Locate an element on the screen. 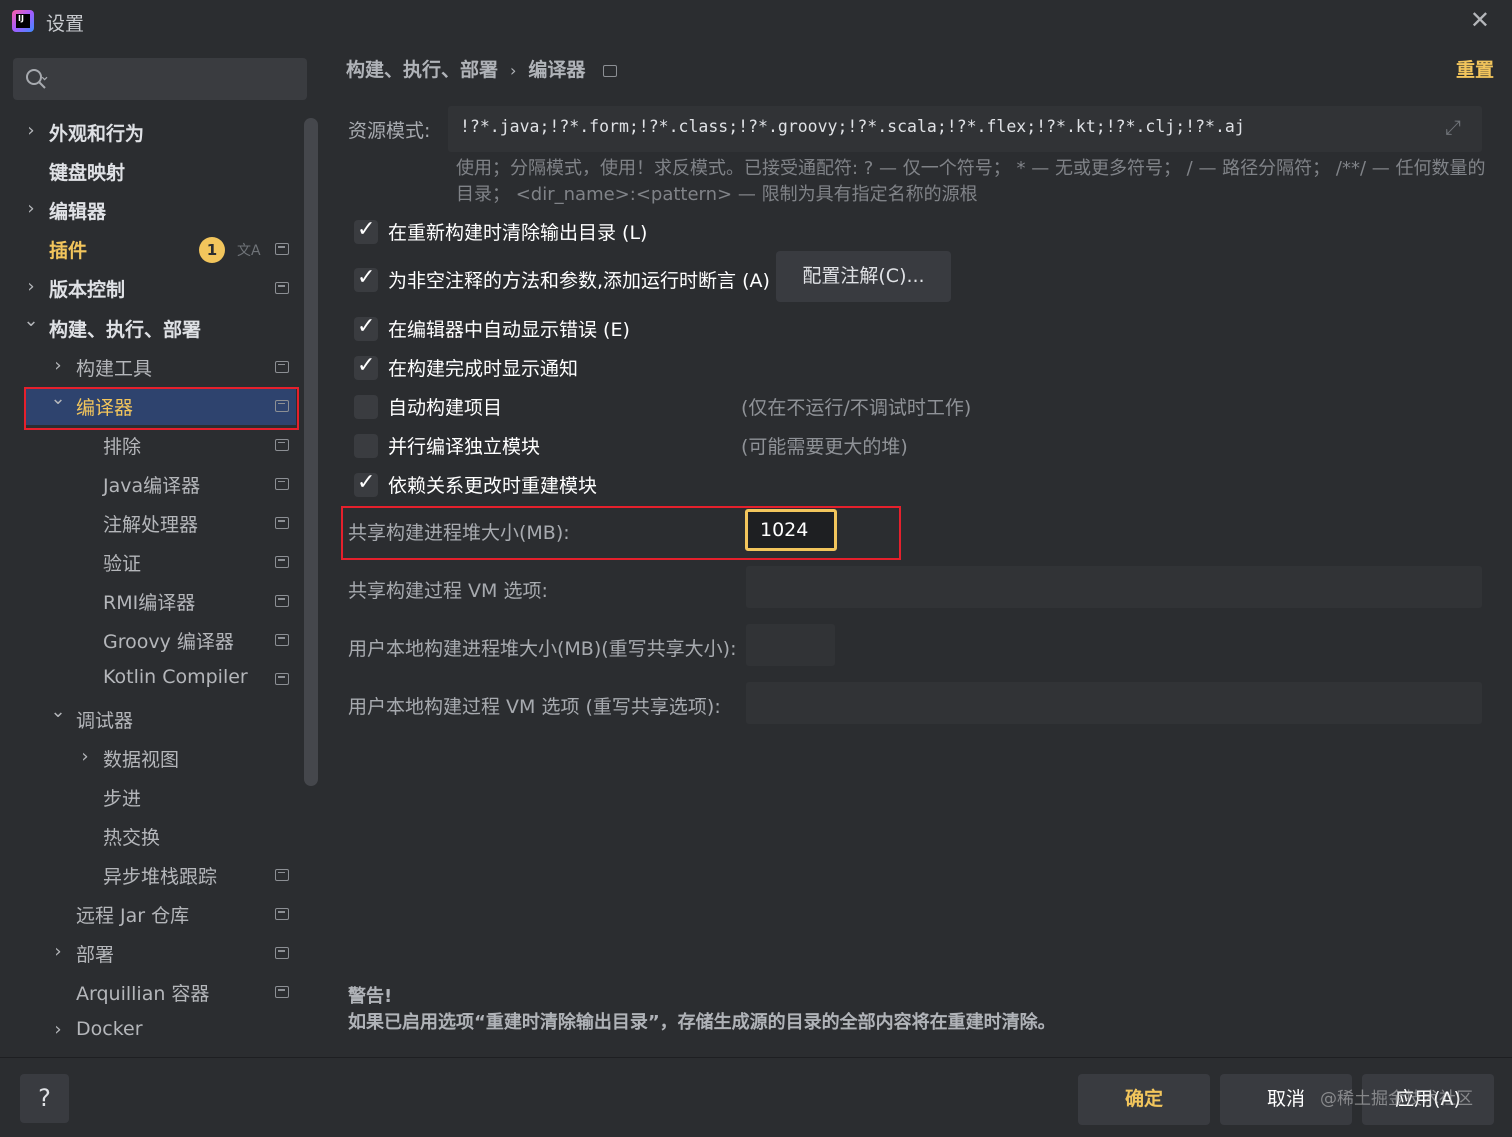 This screenshot has height=1137, width=1512. close-icon: ✕ is located at coordinates (1480, 20).